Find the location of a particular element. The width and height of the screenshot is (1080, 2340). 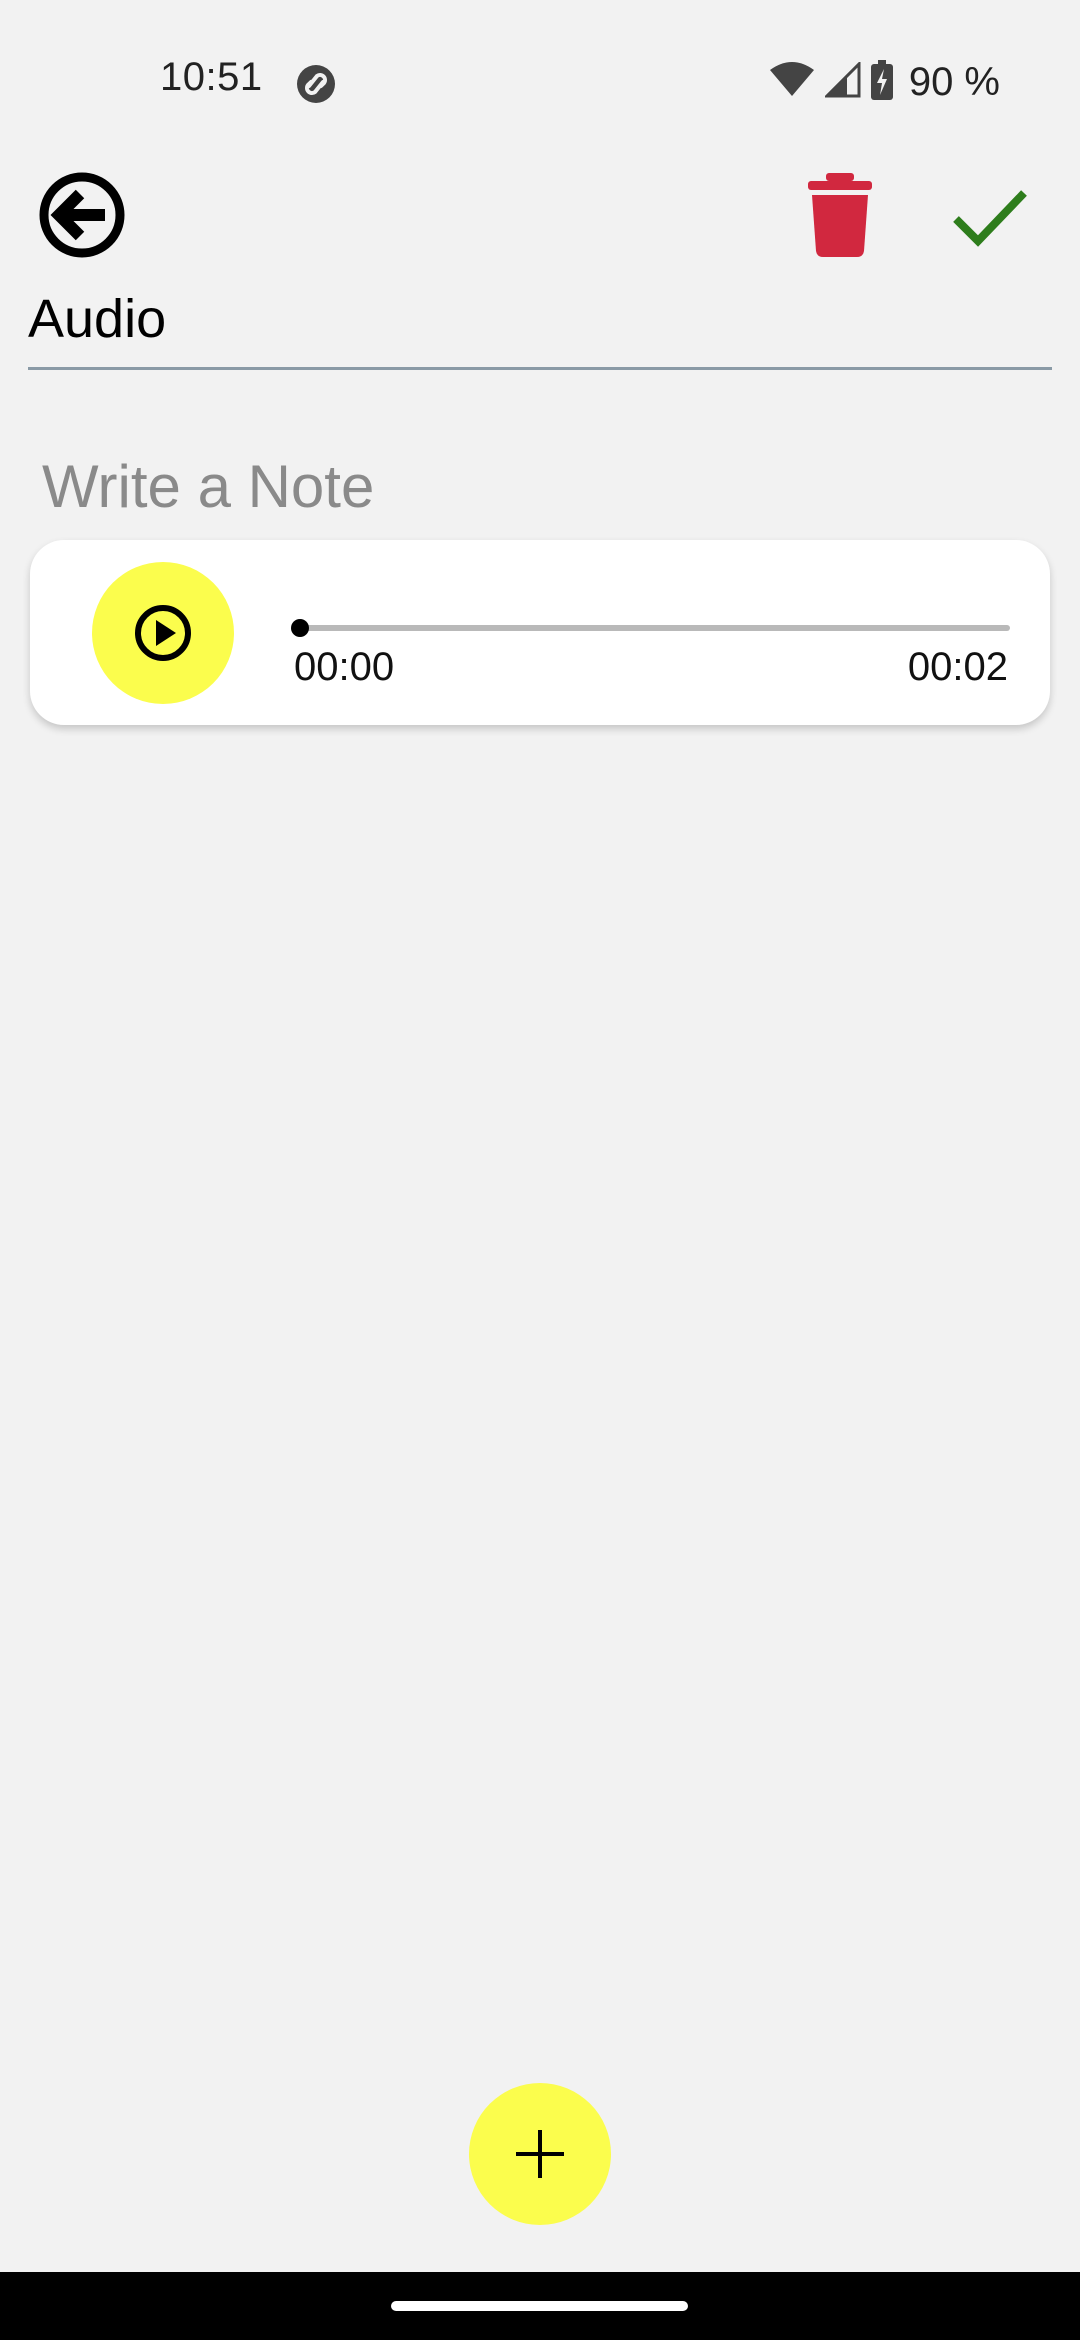

status-time: 10:51 is located at coordinates (211, 77).